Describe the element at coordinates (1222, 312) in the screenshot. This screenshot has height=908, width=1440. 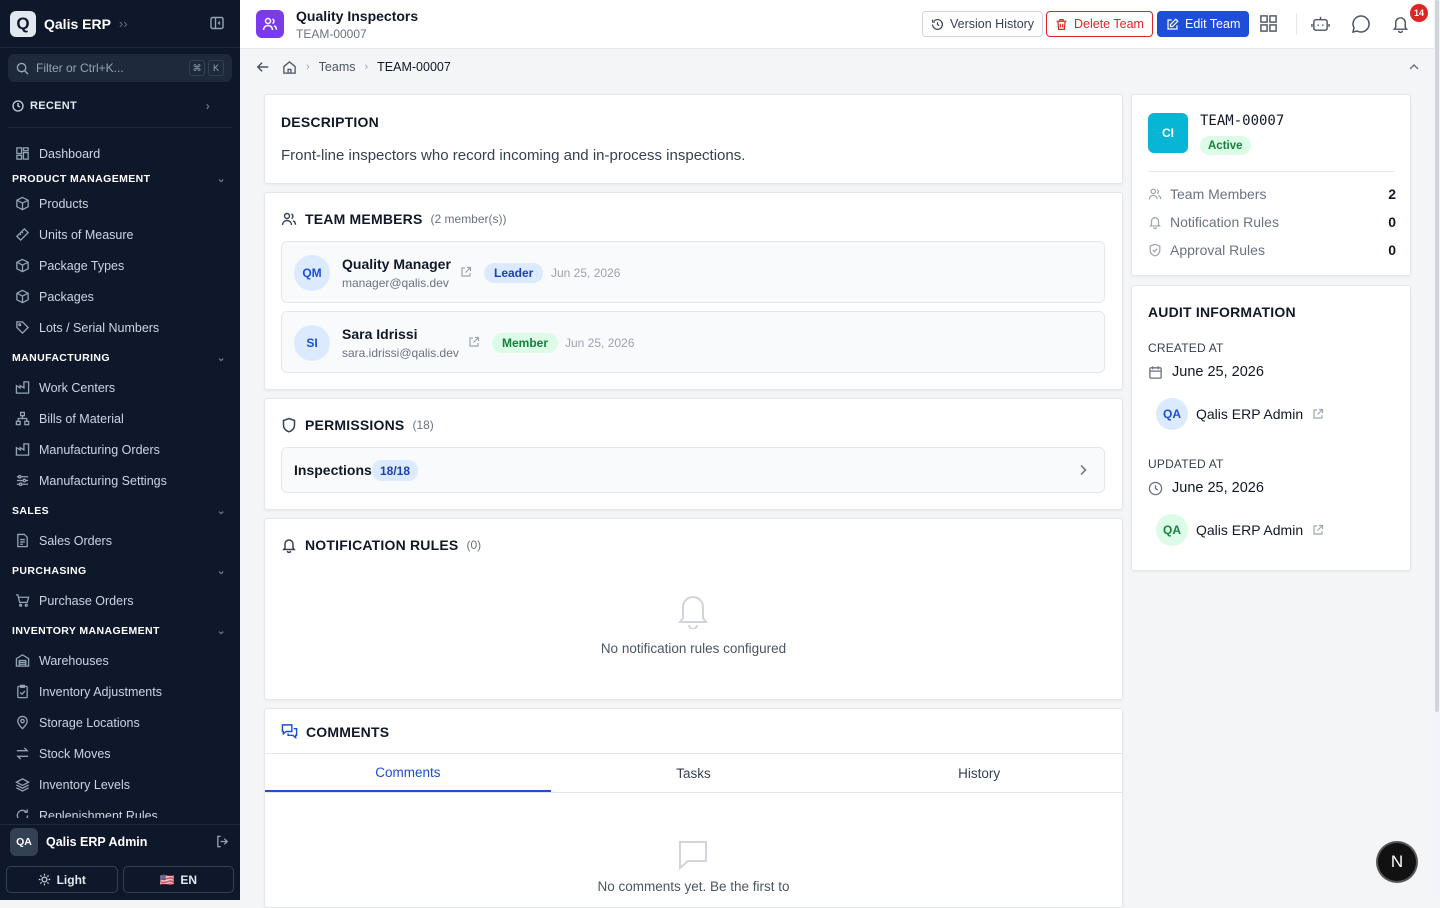
I see `audit-title: AUDIT INFORMATION` at that location.